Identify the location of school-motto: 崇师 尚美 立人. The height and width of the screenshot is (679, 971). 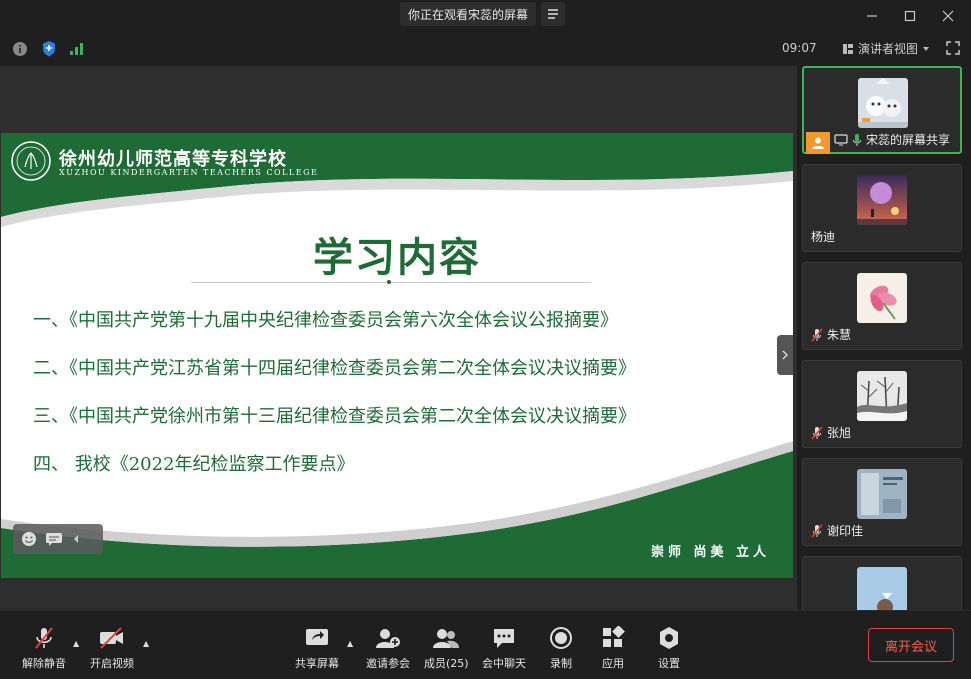
(711, 552).